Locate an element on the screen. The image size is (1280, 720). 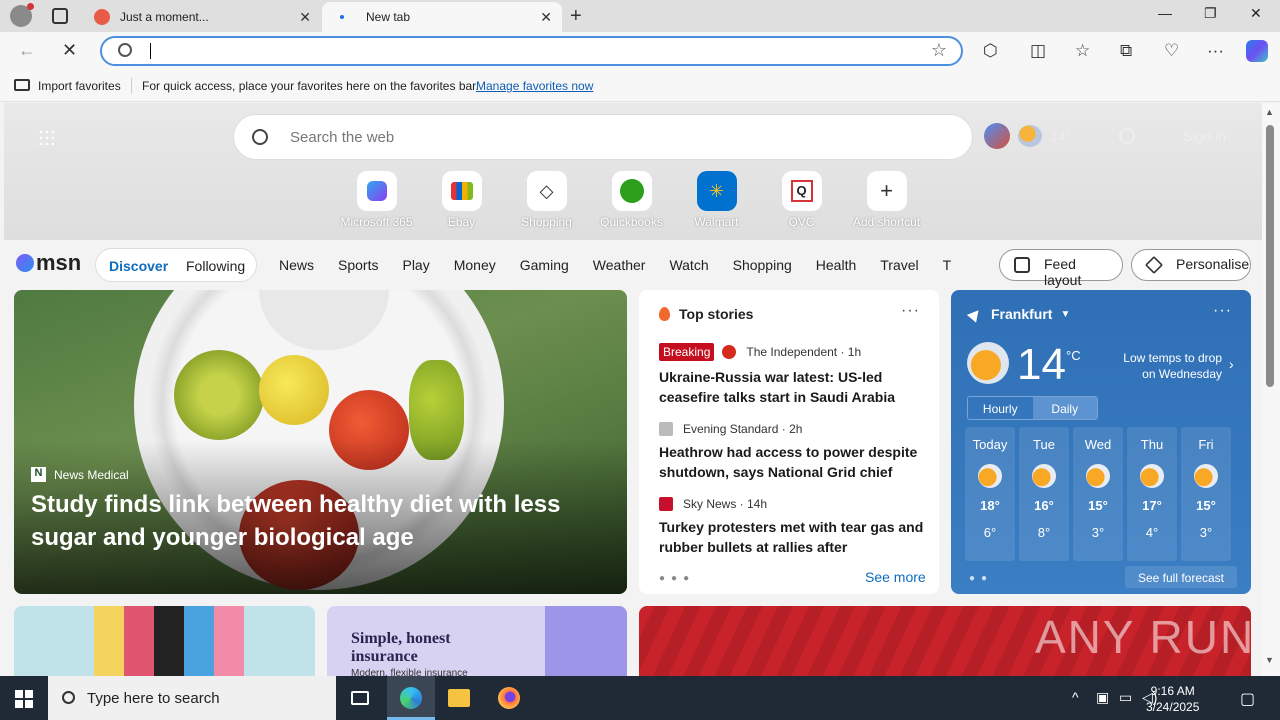
msn-logo: msn is located at coordinates (48, 263).